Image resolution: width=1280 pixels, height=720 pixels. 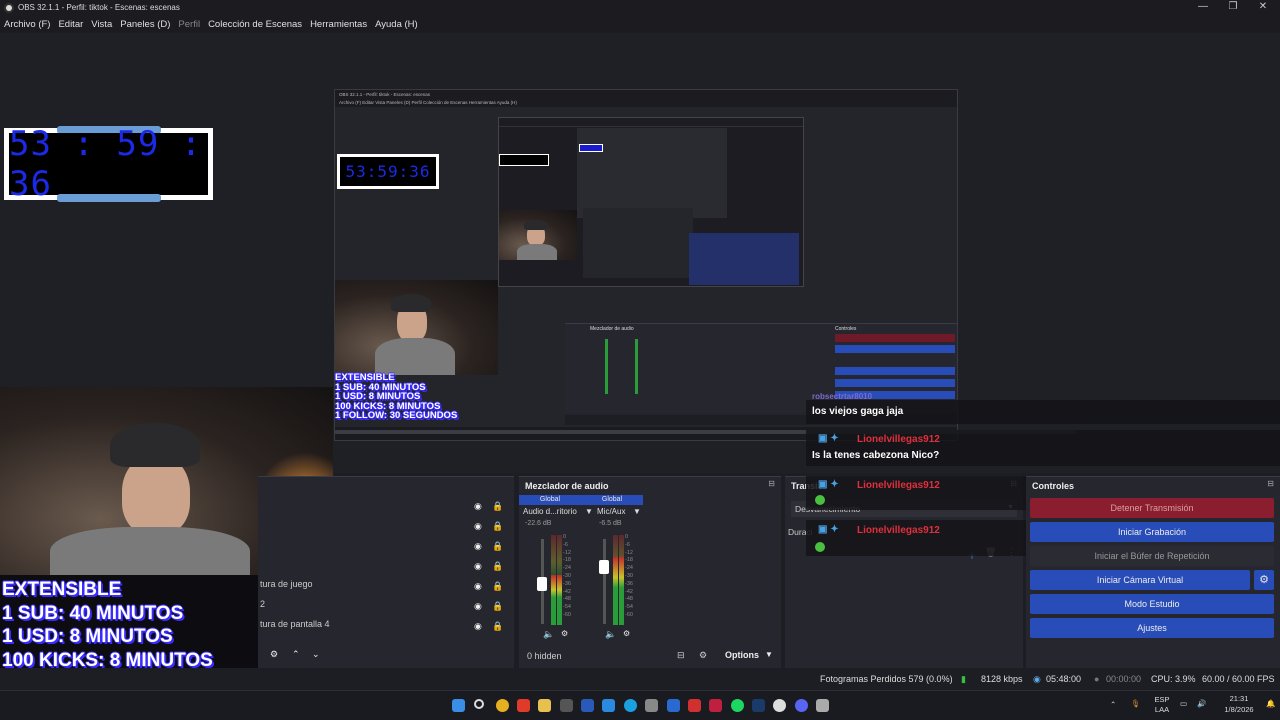 I want to click on word-icon, so click(x=587, y=705).